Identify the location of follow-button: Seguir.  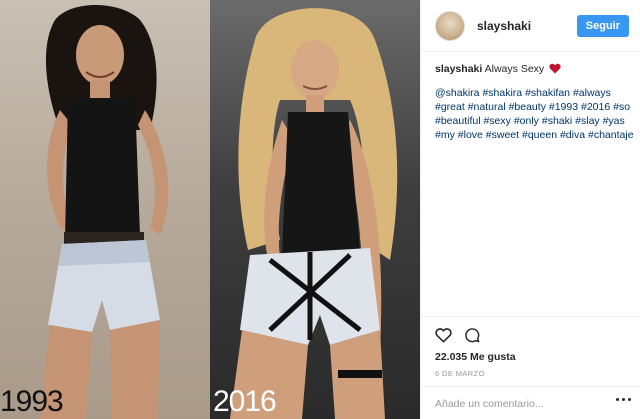
(602, 26).